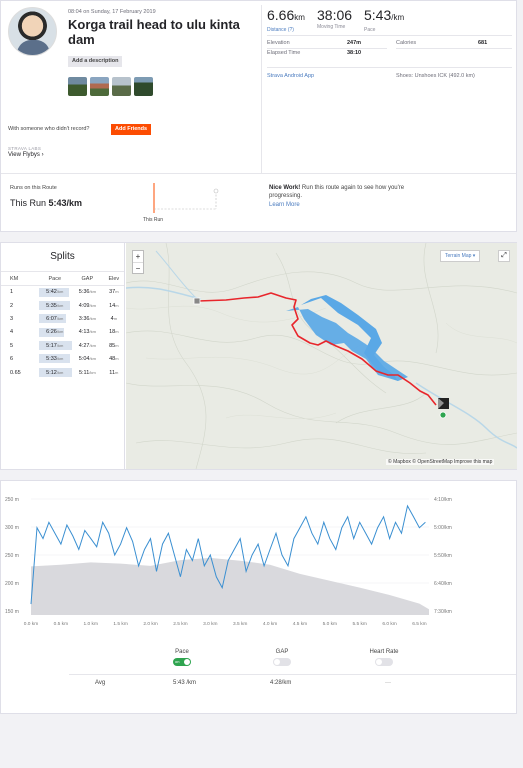  Describe the element at coordinates (334, 18) in the screenshot. I see `moving-time-stat: 38:06 Moving Time` at that location.